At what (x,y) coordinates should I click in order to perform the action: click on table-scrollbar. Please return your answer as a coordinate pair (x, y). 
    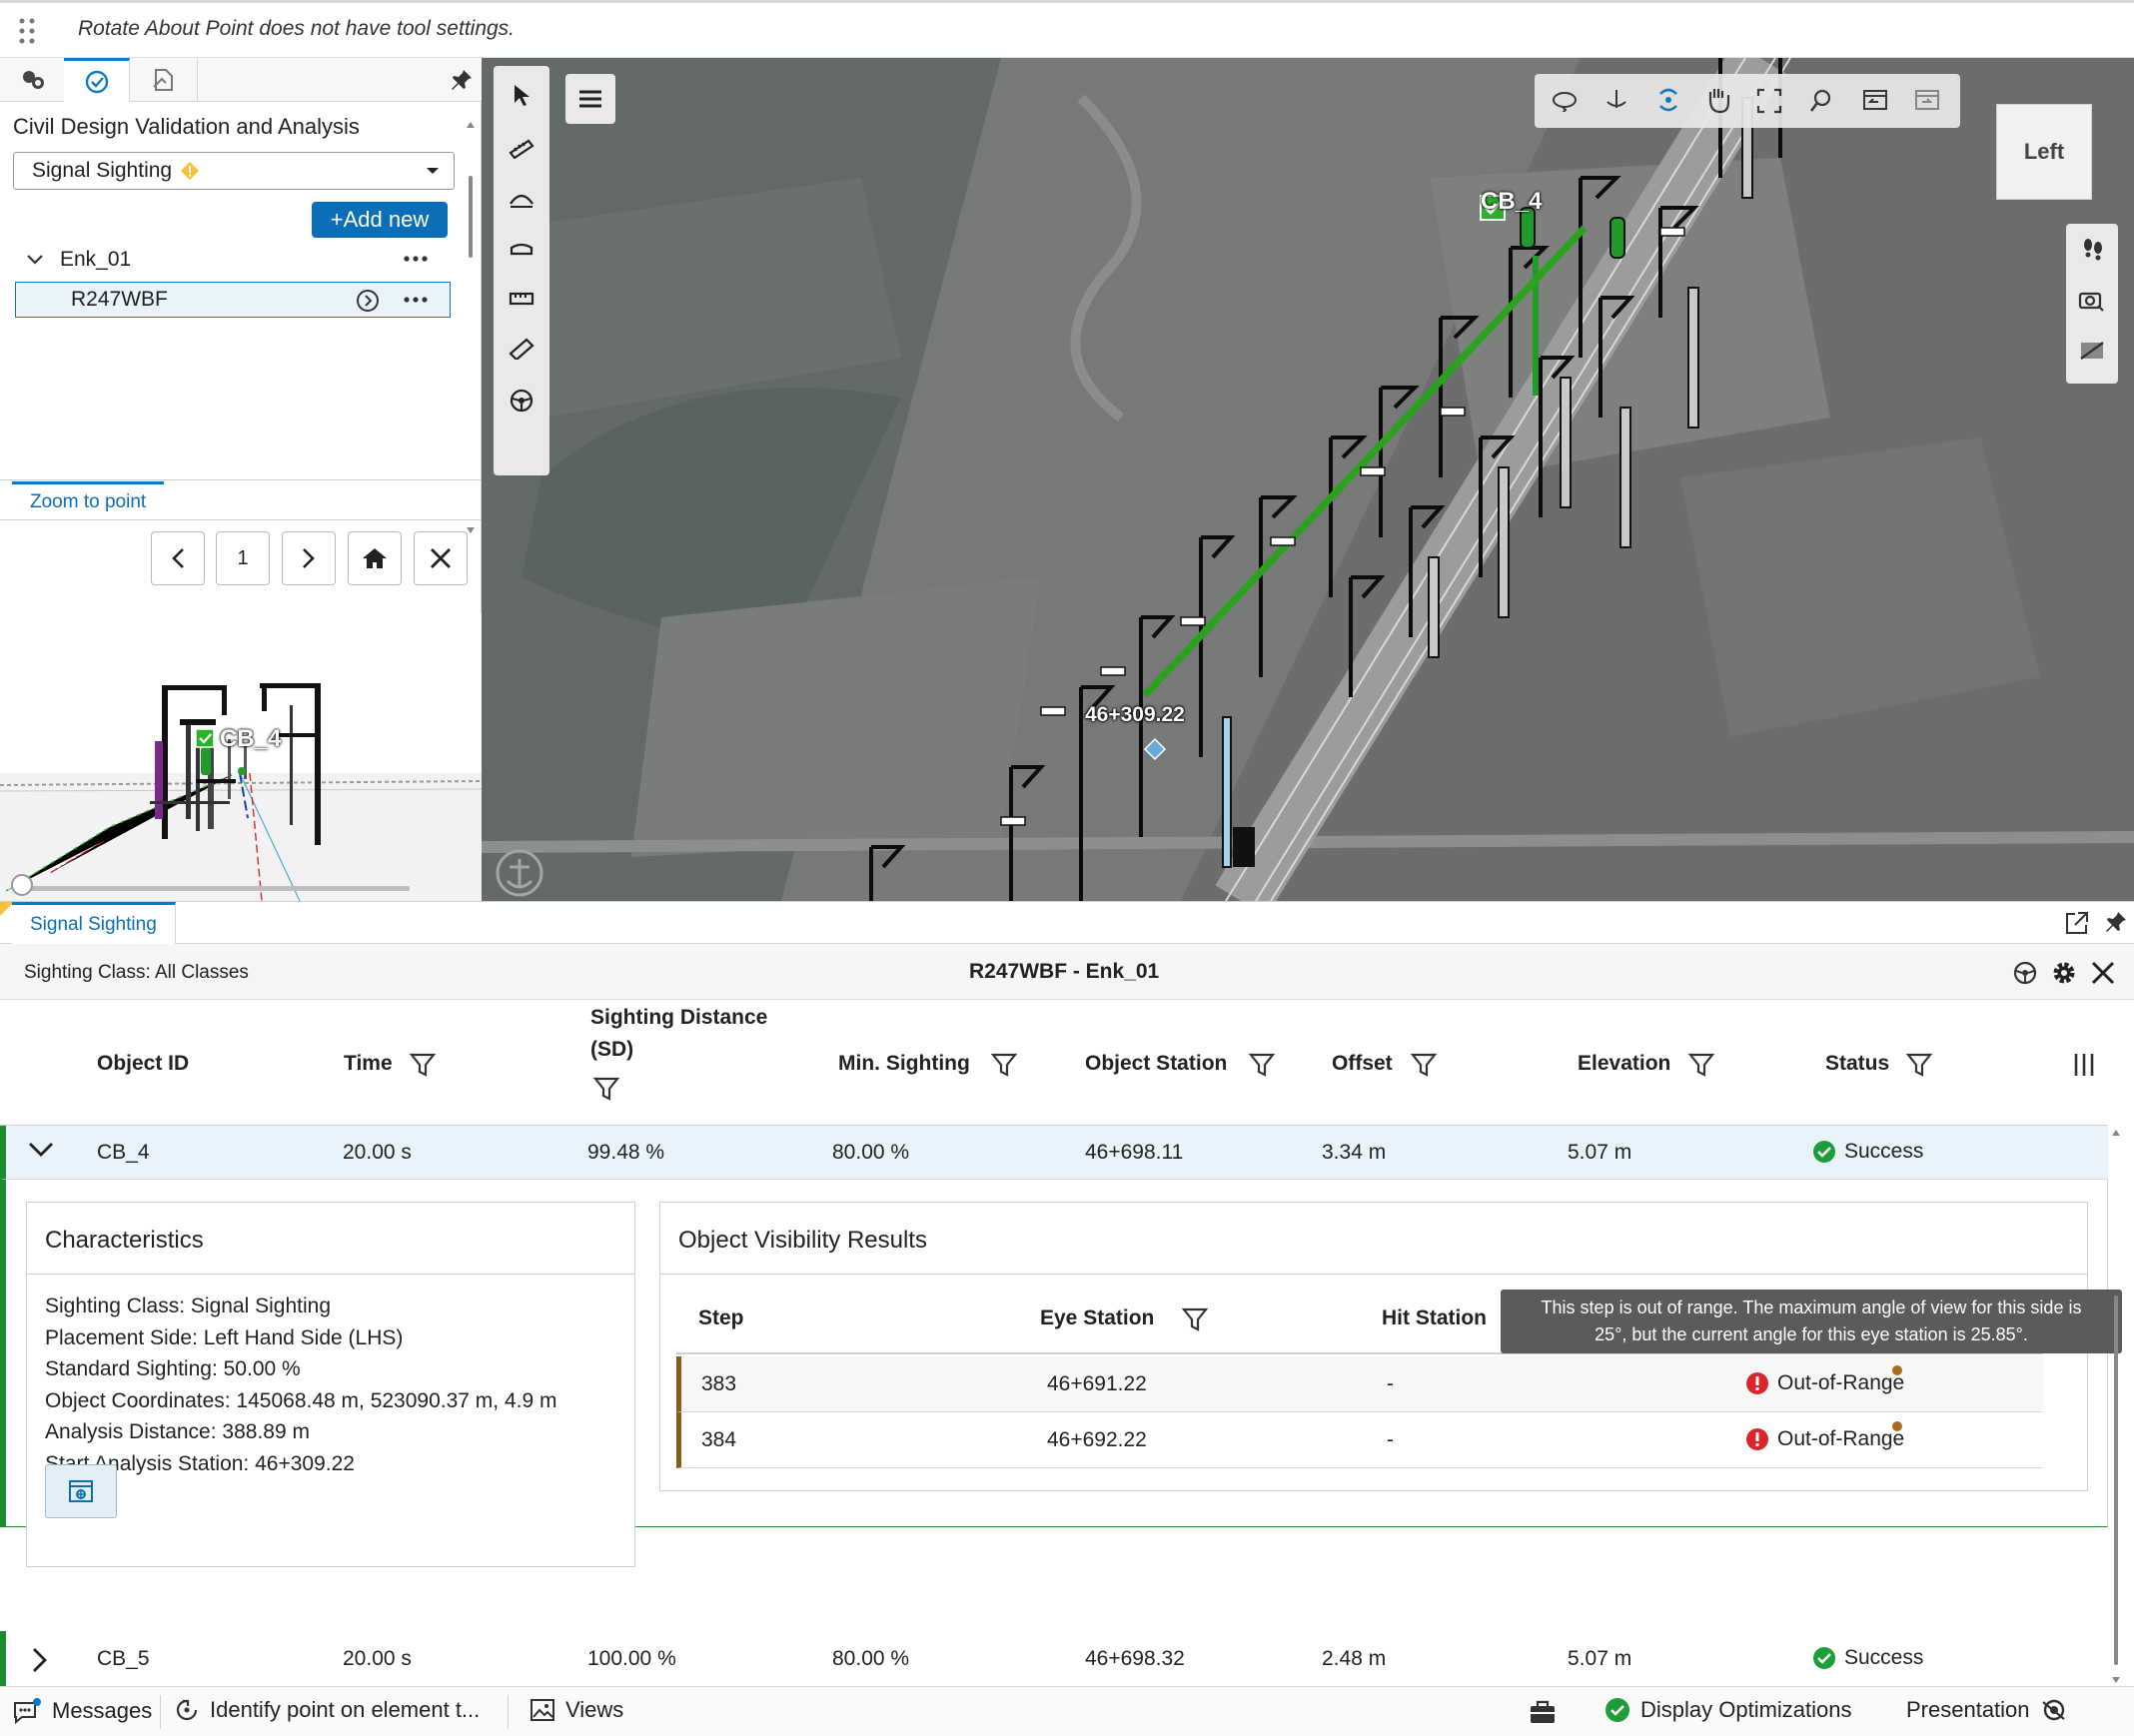
    Looking at the image, I should click on (2116, 1406).